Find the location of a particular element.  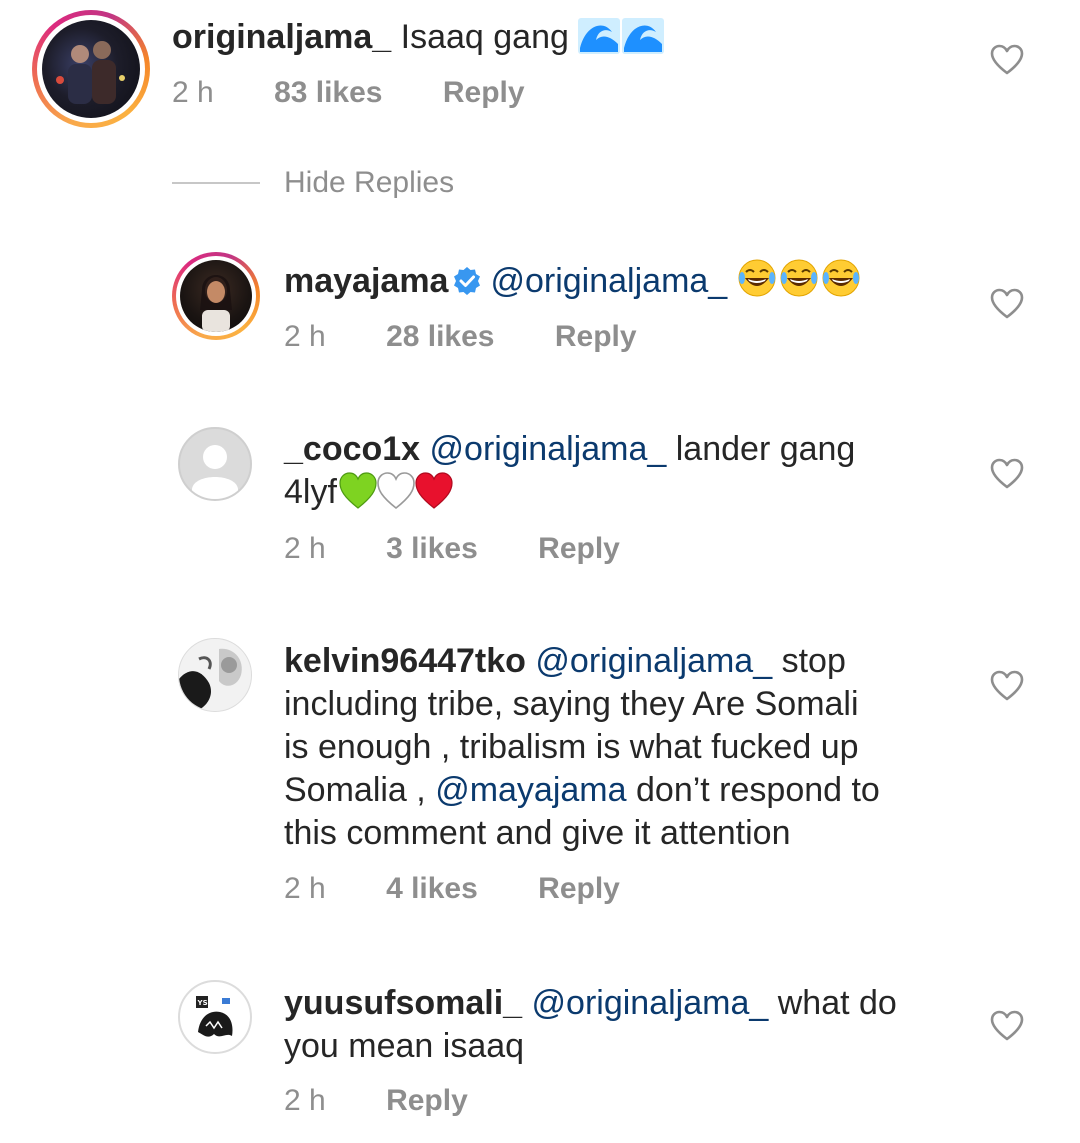

comment-text-line: is enough , tribalism is what fucked up is located at coordinates (571, 747).